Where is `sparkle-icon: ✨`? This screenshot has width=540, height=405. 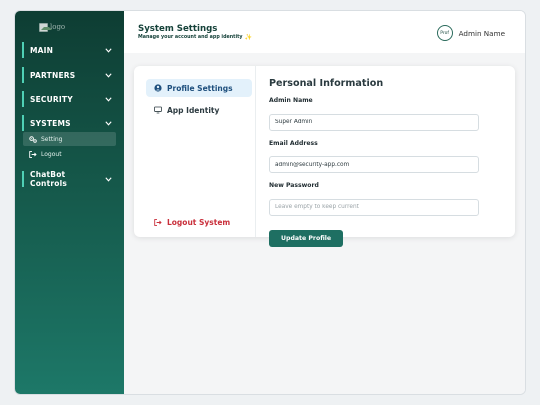
sparkle-icon: ✨ is located at coordinates (248, 37).